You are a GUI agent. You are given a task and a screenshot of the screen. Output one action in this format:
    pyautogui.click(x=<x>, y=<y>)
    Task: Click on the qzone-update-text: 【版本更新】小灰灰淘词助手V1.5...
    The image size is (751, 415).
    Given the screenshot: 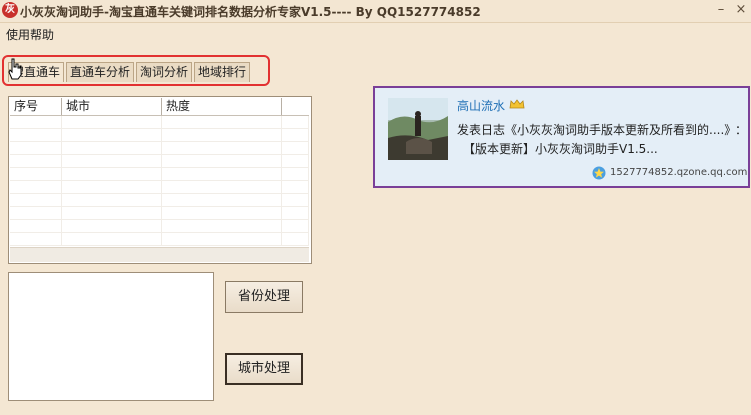 What is the action you would take?
    pyautogui.click(x=560, y=148)
    